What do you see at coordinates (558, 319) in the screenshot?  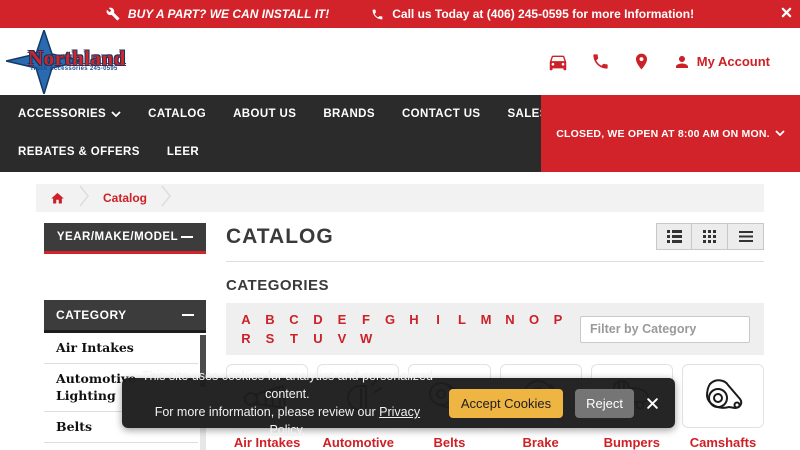 I see `letter-link: P` at bounding box center [558, 319].